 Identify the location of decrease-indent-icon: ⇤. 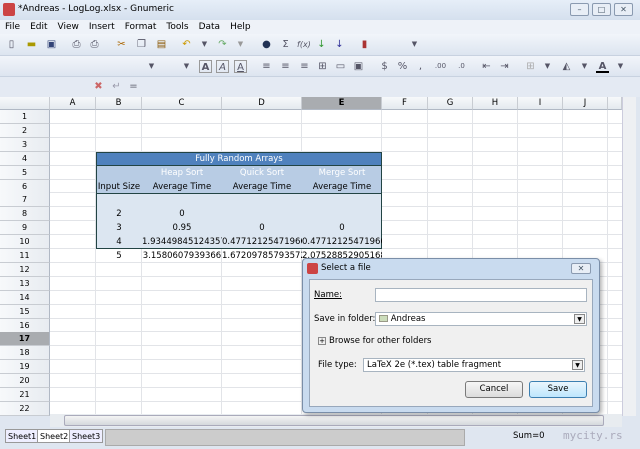
(486, 66).